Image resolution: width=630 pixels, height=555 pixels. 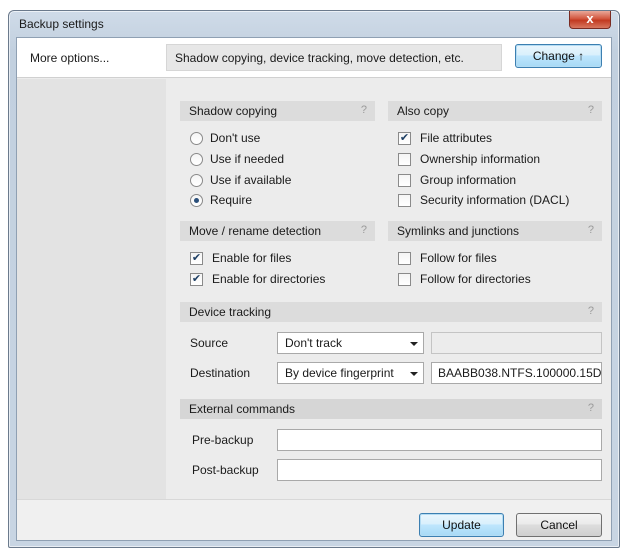 What do you see at coordinates (461, 525) in the screenshot?
I see `update-button: Update` at bounding box center [461, 525].